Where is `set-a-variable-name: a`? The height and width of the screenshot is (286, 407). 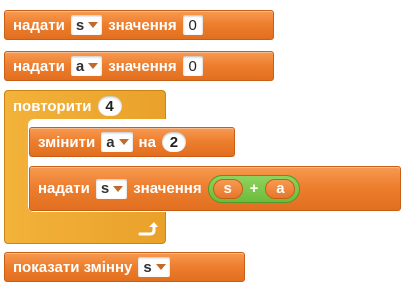
set-a-variable-name: a is located at coordinates (80, 66).